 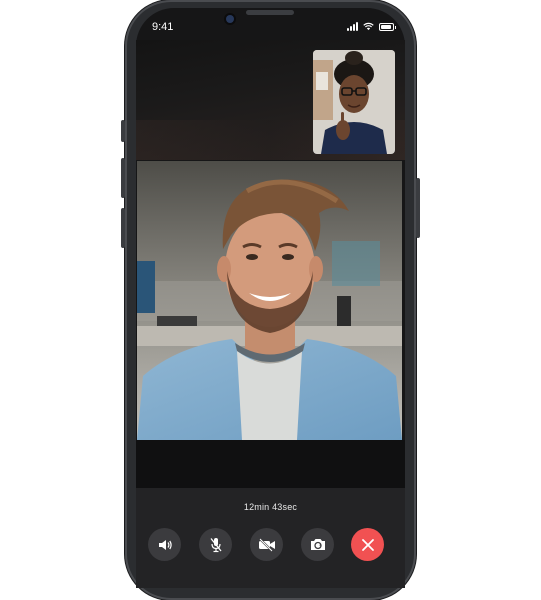 What do you see at coordinates (270, 12) in the screenshot?
I see `phone-speaker-grille` at bounding box center [270, 12].